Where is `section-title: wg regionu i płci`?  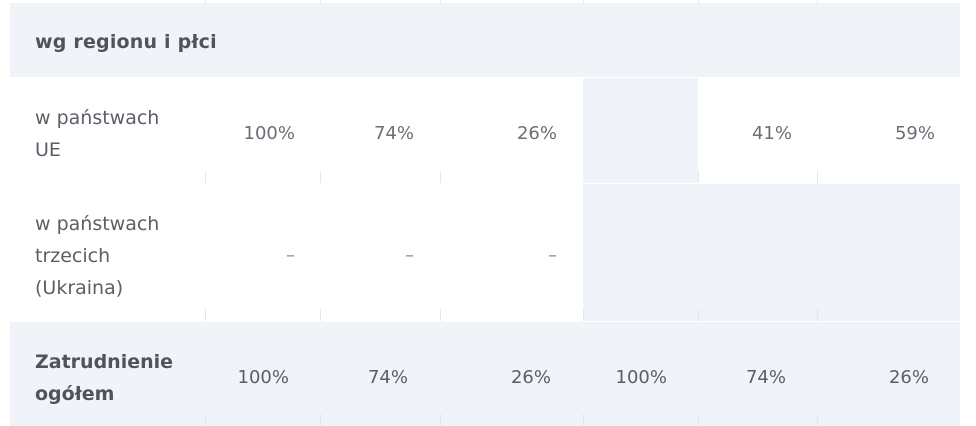
section-title: wg regionu i płci is located at coordinates (126, 42).